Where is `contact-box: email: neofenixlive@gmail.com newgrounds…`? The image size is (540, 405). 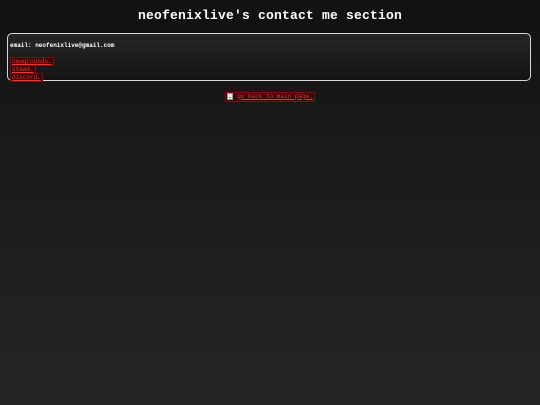
contact-box: email: neofenixlive@gmail.com newgrounds… is located at coordinates (269, 57).